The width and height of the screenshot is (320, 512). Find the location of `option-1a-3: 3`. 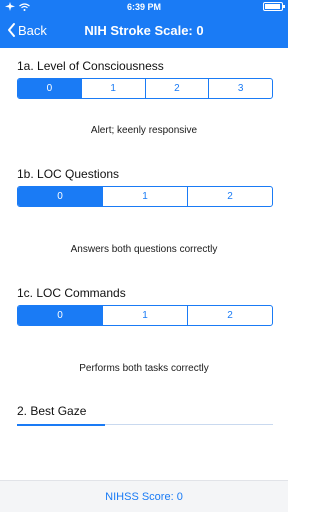

option-1a-3: 3 is located at coordinates (240, 88).